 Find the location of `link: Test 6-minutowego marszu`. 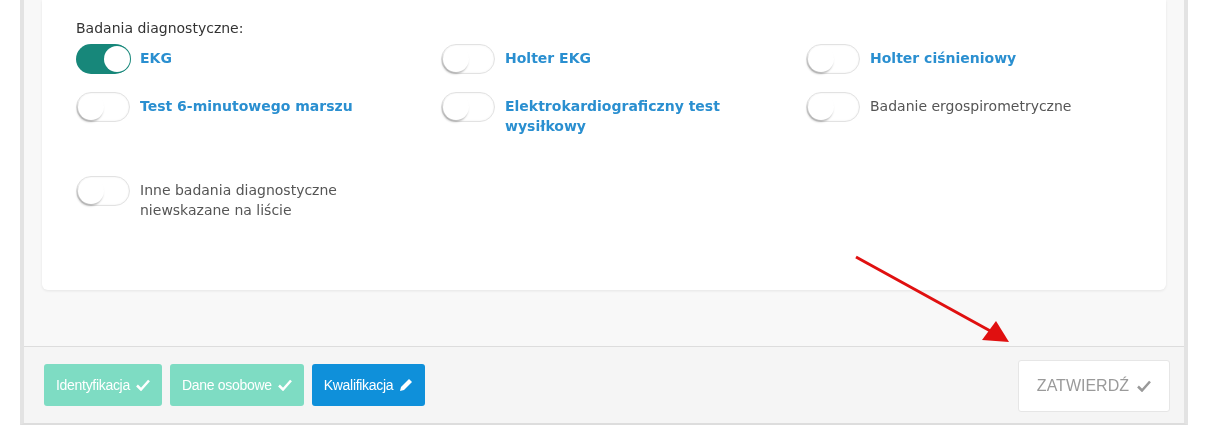

link: Test 6-minutowego marszu is located at coordinates (246, 104).